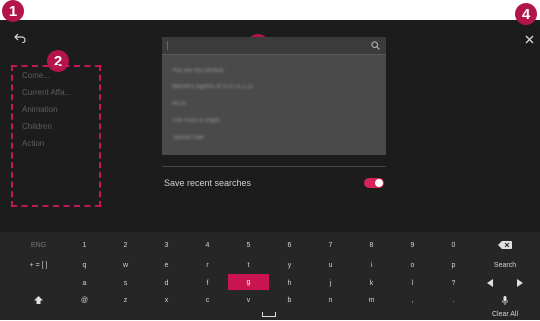 The height and width of the screenshot is (321, 540). I want to click on cursor-arrows-key, so click(504, 283).